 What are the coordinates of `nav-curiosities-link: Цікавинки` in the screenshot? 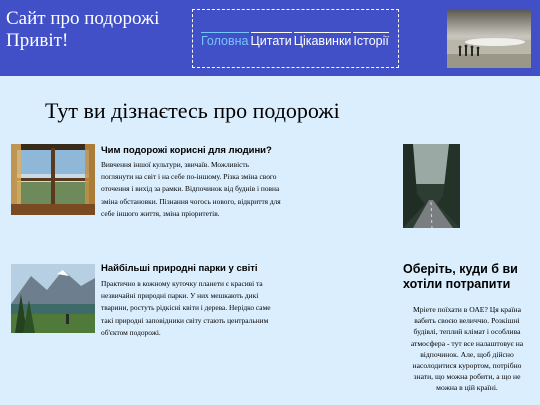 It's located at (322, 40).